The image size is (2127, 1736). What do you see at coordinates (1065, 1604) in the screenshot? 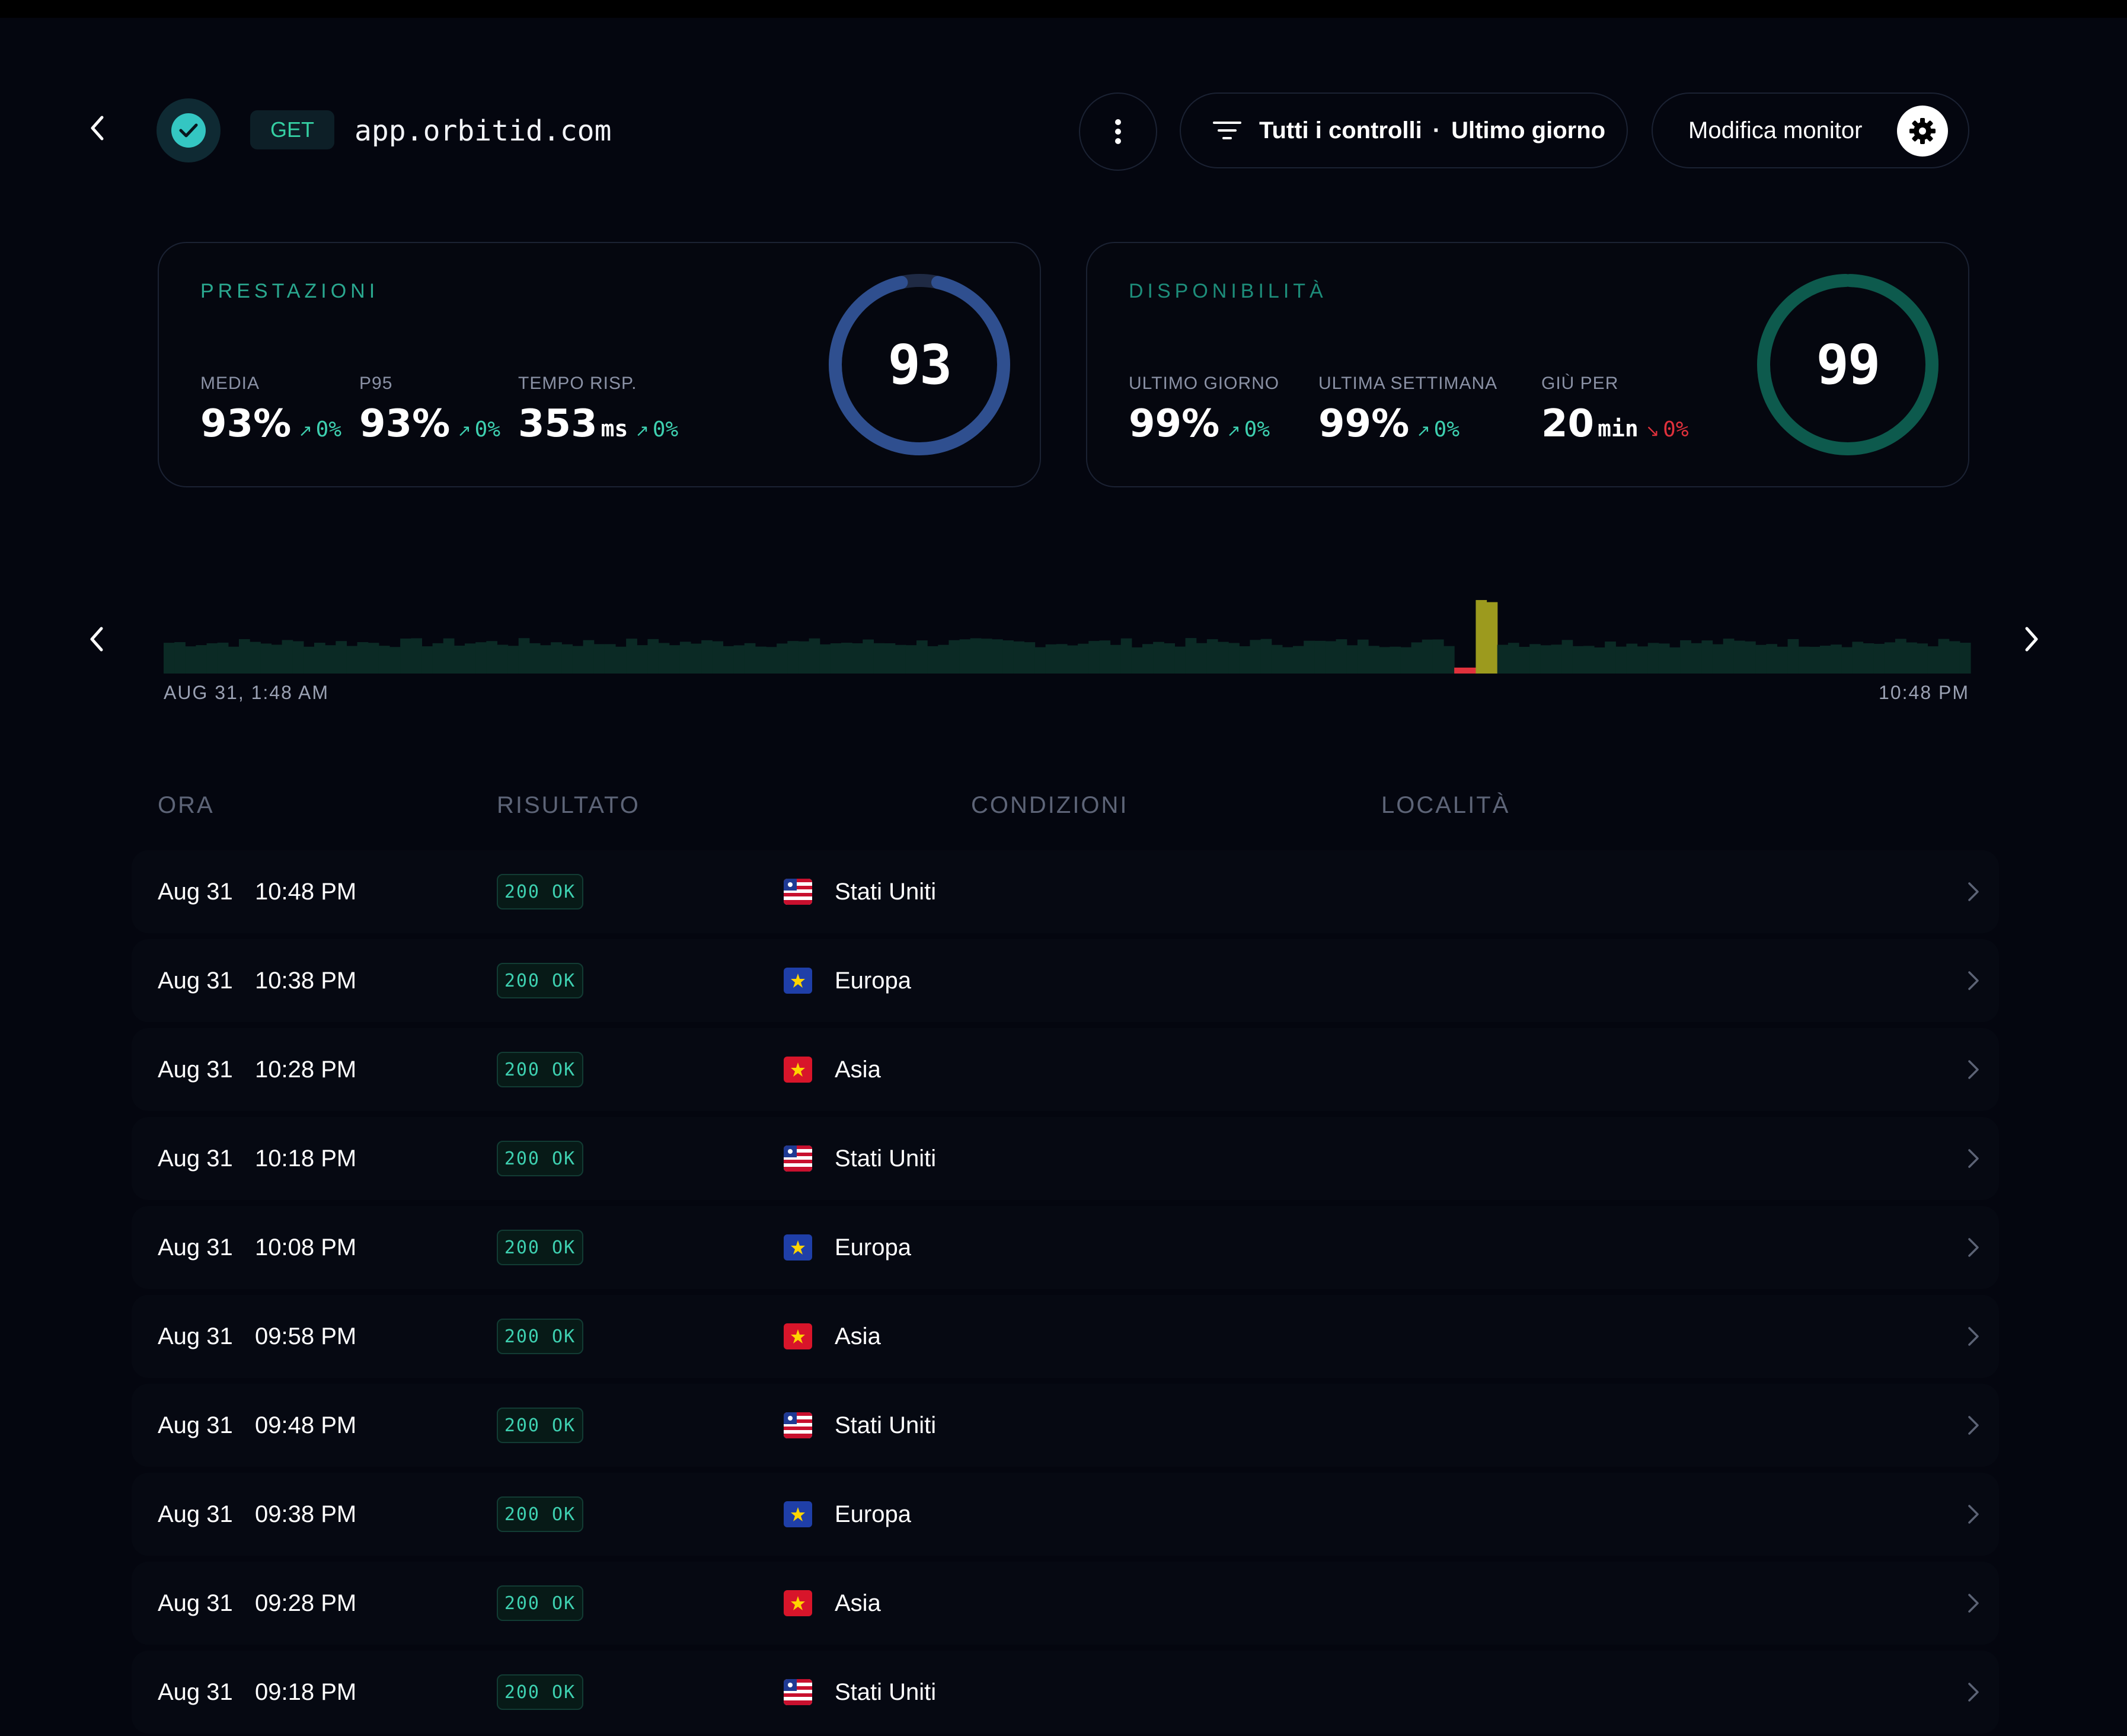
I see `table-row: Aug 31 09:28 PM 200 OK Asia` at bounding box center [1065, 1604].